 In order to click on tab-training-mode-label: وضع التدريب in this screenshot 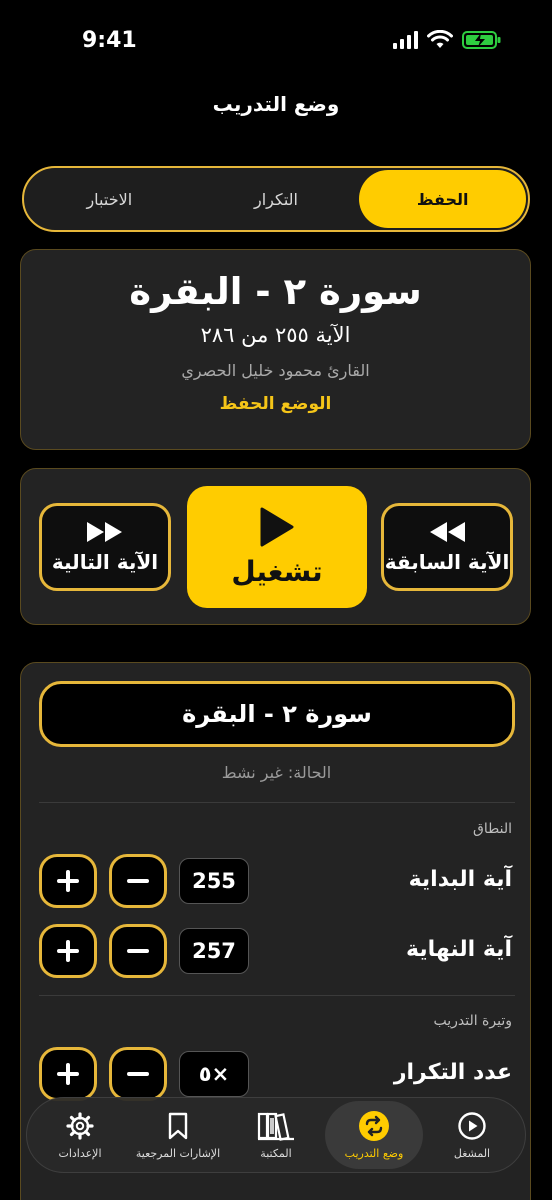, I will do `click(374, 1153)`.